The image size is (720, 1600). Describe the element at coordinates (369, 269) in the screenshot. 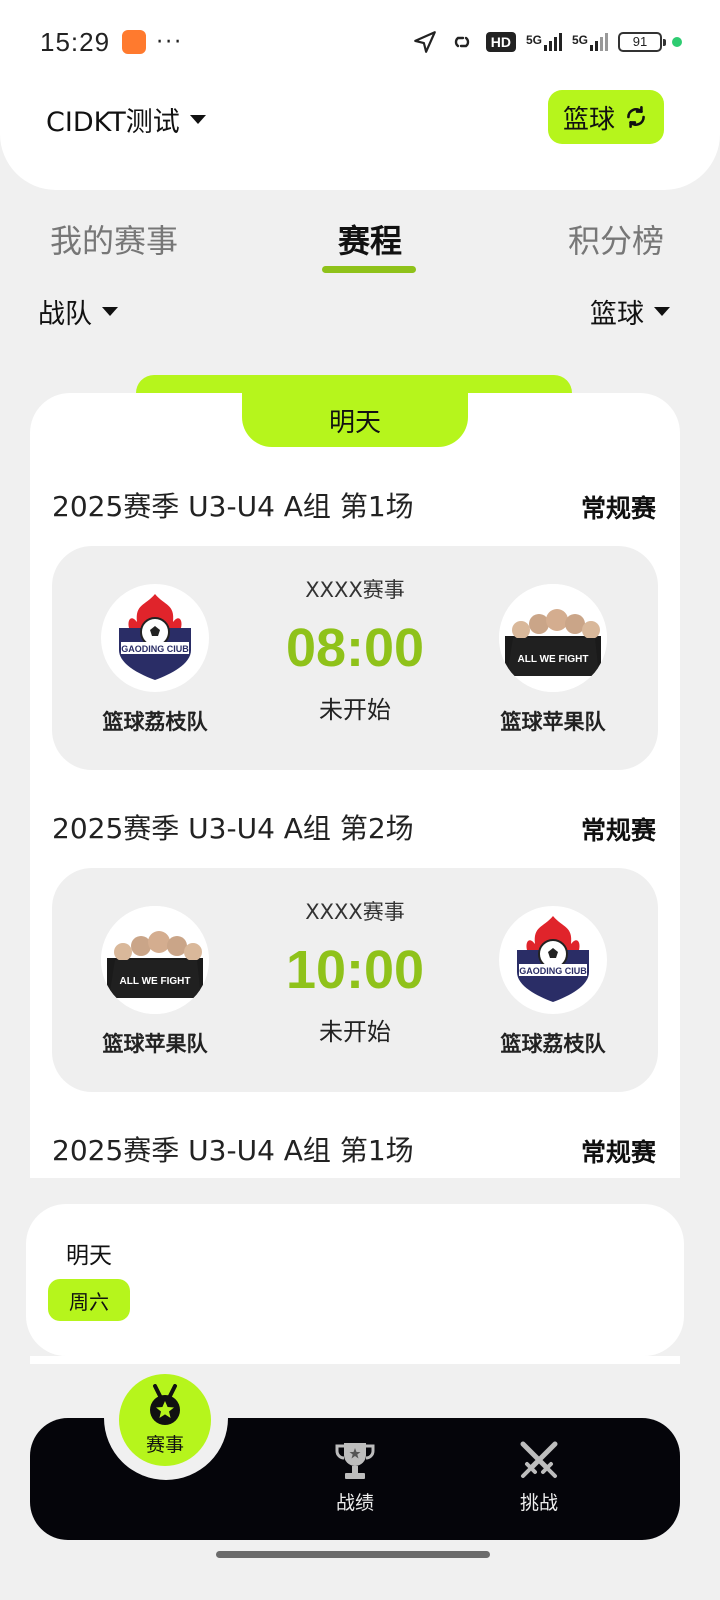

I see `active-tab-underline` at that location.